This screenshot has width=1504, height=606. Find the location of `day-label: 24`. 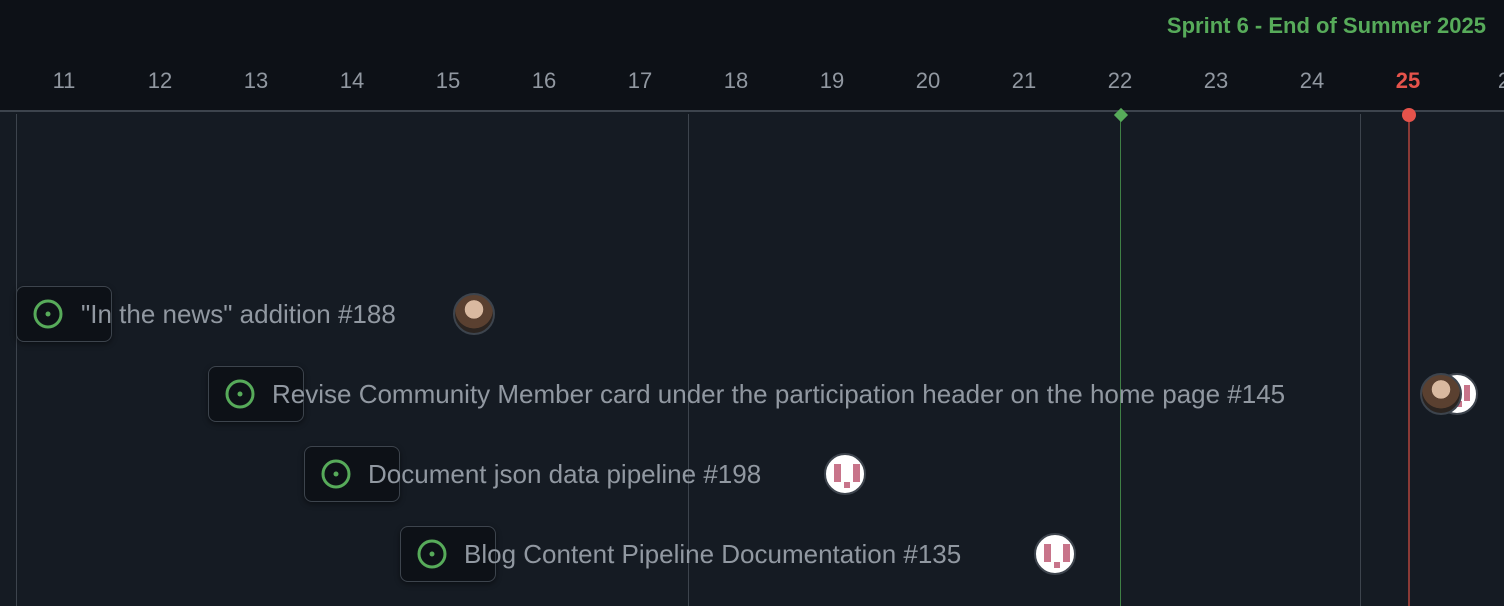

day-label: 24 is located at coordinates (1312, 80).